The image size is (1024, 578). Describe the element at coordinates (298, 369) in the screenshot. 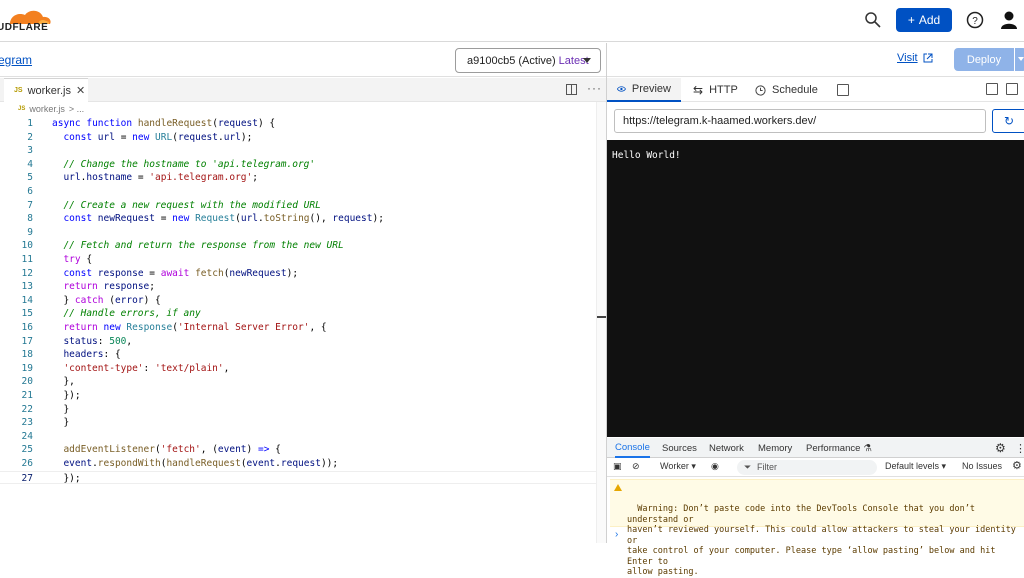

I see `code-line: 19 'content-type': 'text/plain',` at that location.